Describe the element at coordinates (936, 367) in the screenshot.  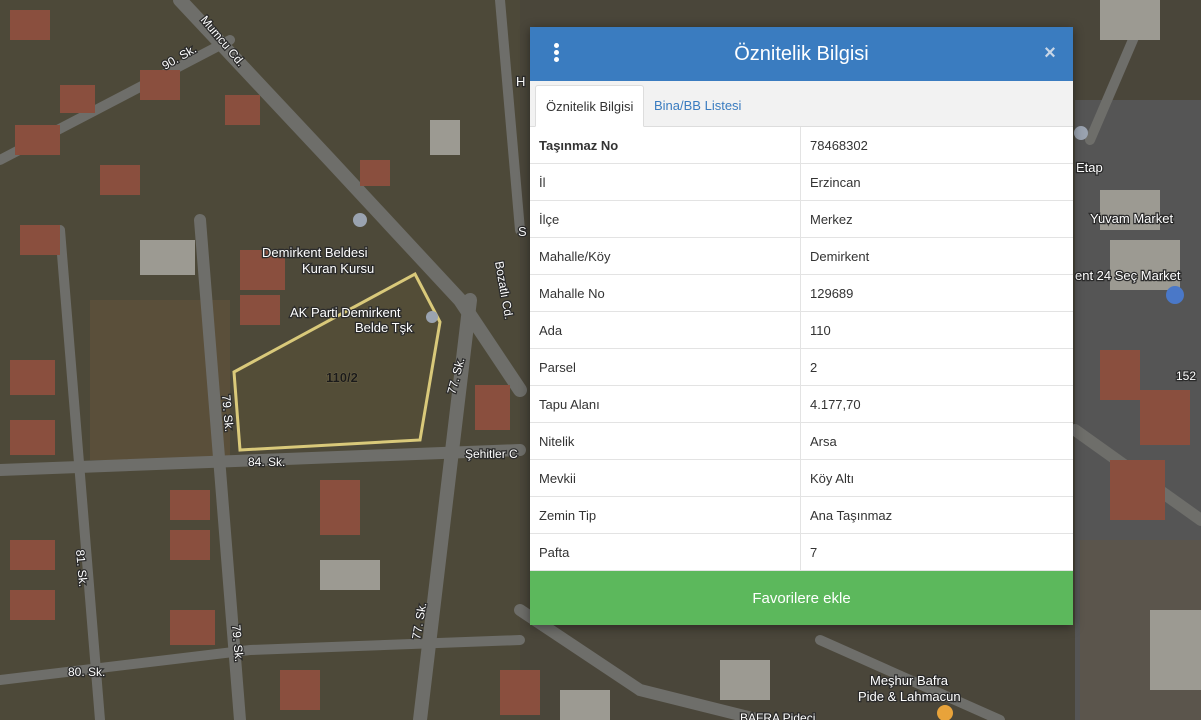
I see `attribute-value: 2` at that location.